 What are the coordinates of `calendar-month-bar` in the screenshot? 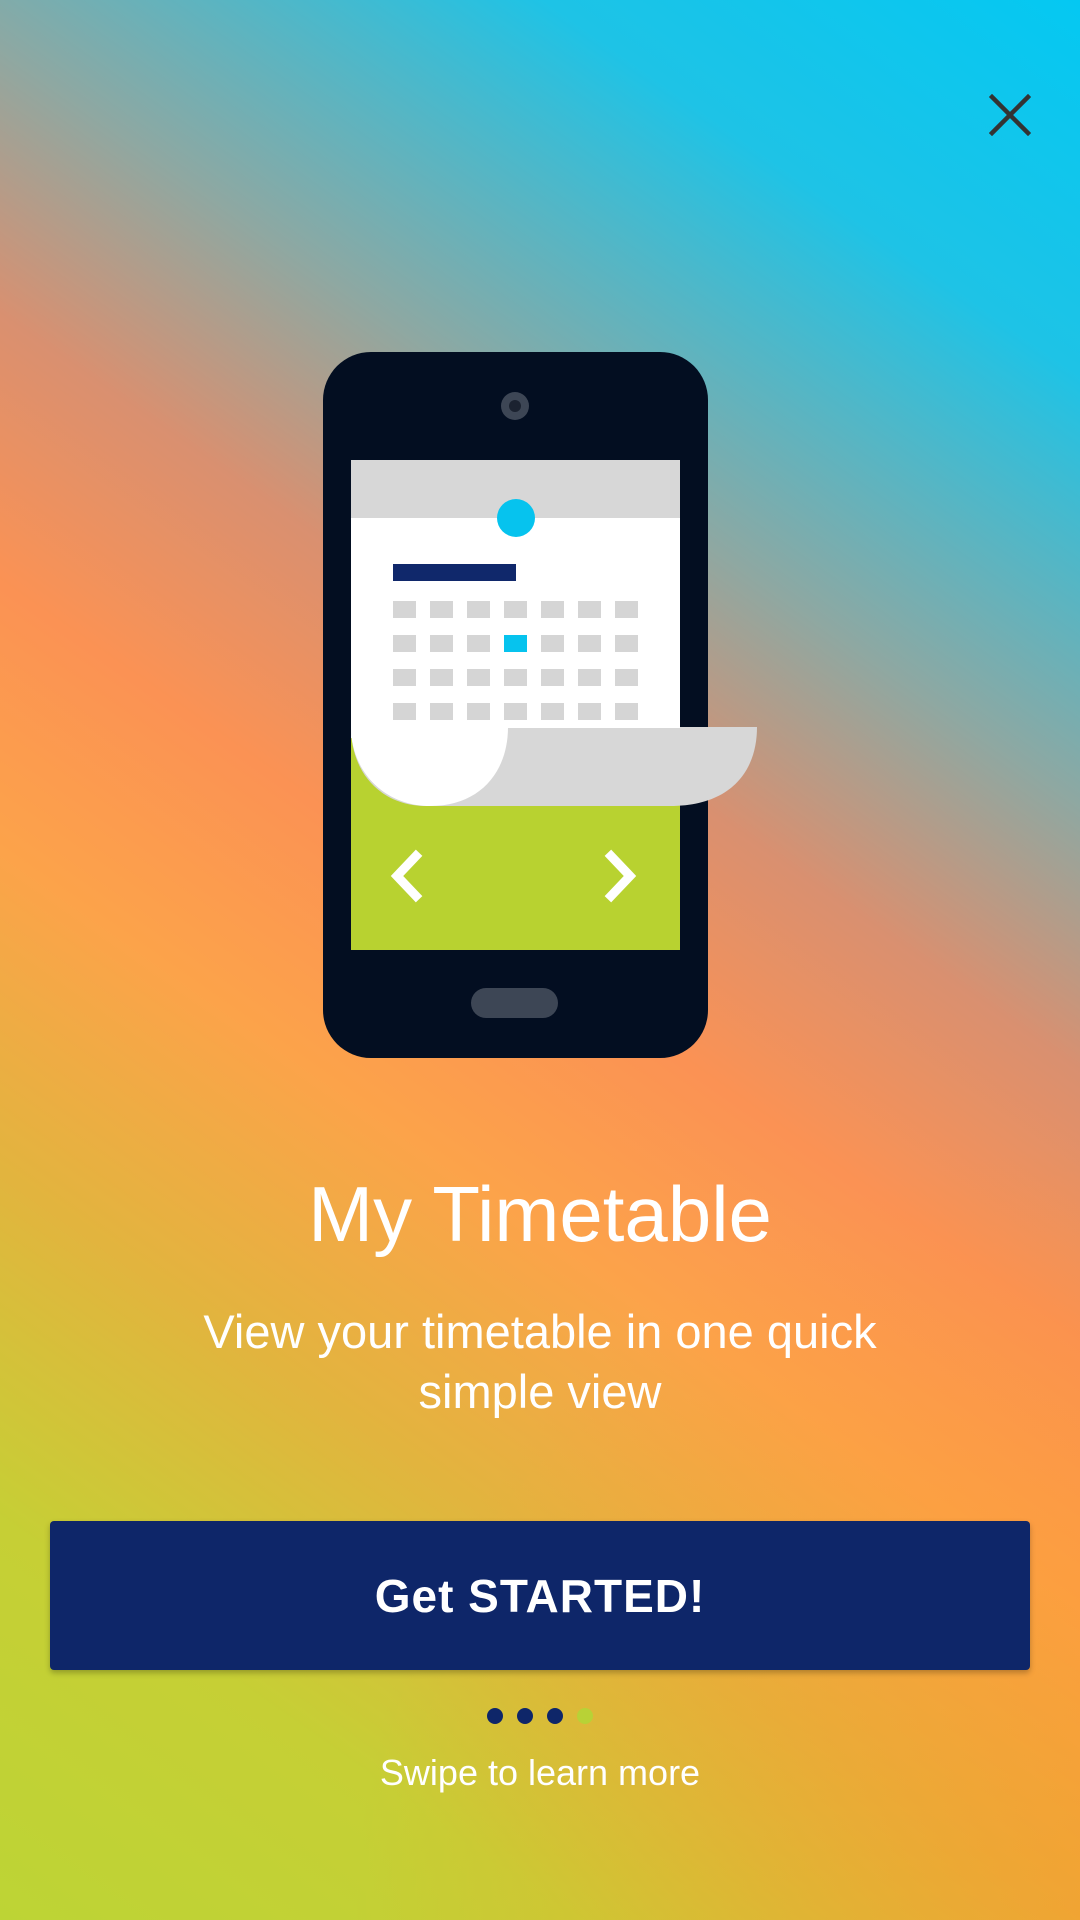 It's located at (454, 572).